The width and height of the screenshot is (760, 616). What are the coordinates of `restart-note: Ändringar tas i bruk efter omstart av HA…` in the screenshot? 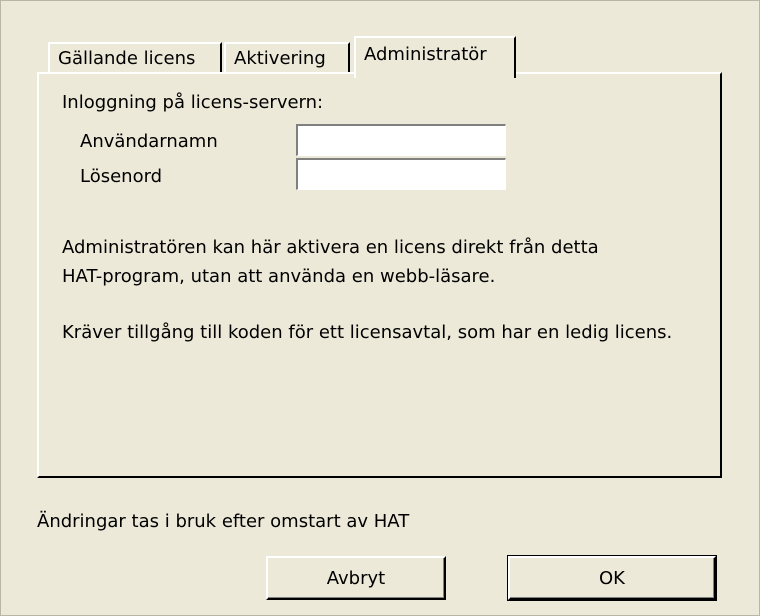 It's located at (223, 521).